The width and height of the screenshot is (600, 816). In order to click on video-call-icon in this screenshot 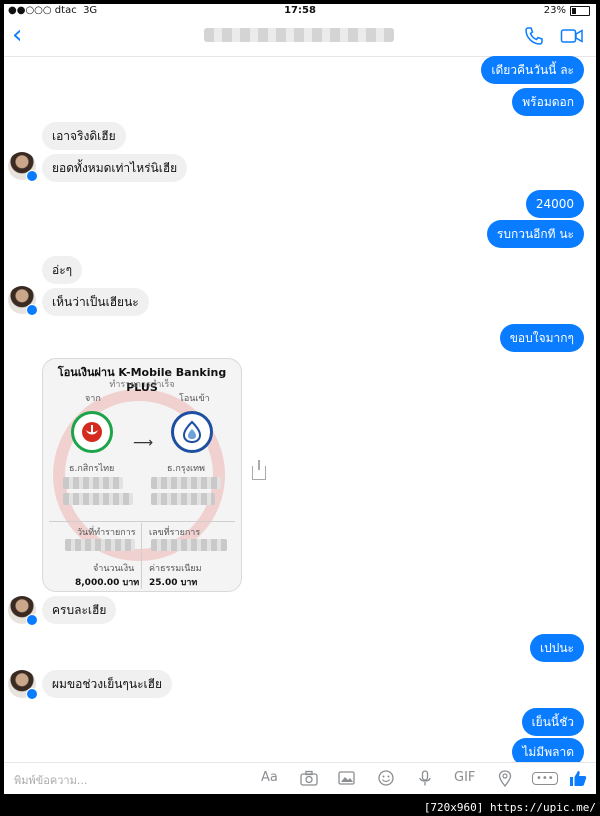, I will do `click(572, 38)`.